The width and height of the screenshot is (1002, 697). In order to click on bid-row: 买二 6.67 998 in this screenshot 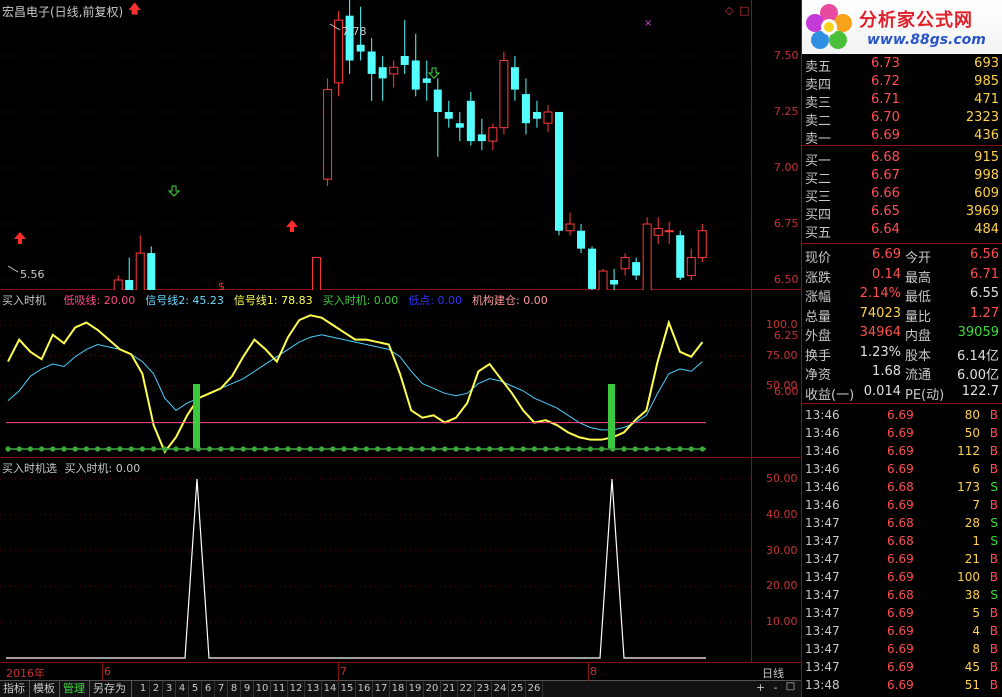, I will do `click(901, 177)`.